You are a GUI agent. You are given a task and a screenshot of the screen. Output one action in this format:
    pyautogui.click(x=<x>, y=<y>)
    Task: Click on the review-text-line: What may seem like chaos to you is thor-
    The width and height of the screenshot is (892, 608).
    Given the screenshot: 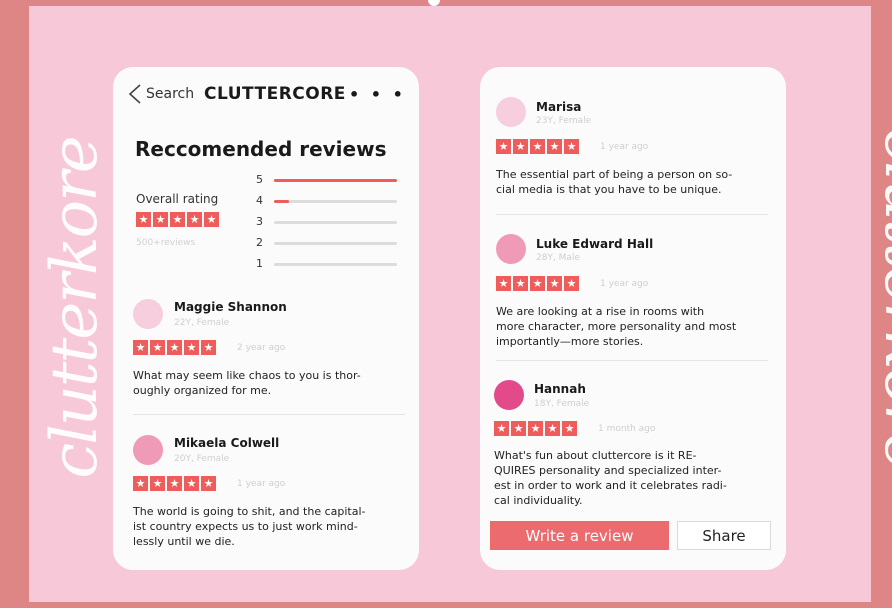 What is the action you would take?
    pyautogui.click(x=247, y=375)
    